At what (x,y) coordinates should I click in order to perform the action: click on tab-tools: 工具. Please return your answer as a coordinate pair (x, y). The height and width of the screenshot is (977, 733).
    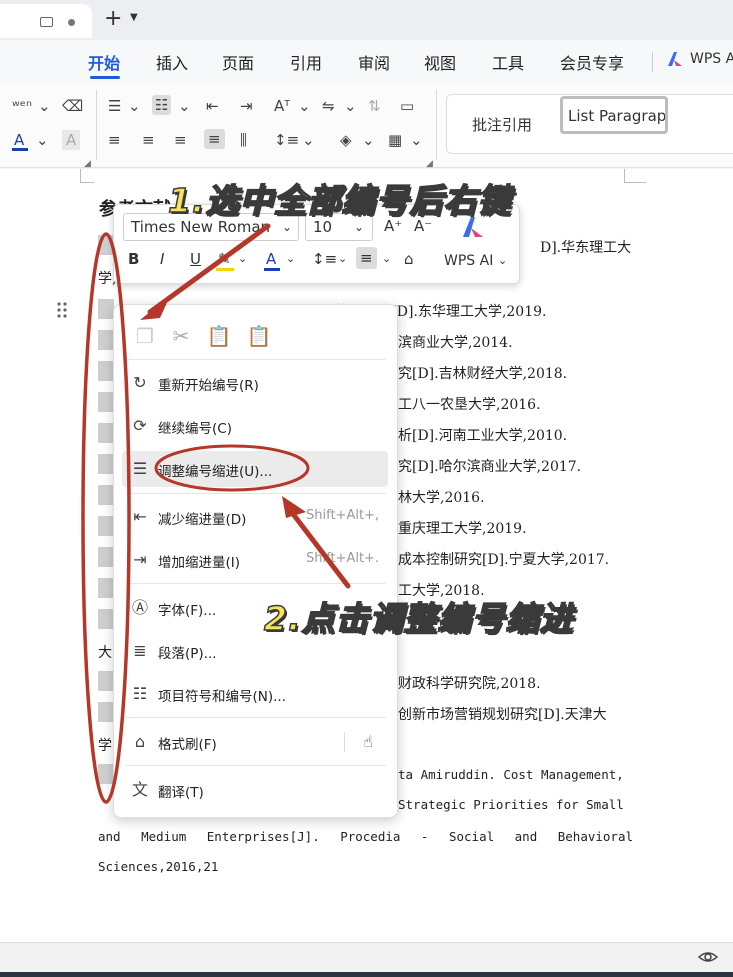
    Looking at the image, I should click on (508, 62).